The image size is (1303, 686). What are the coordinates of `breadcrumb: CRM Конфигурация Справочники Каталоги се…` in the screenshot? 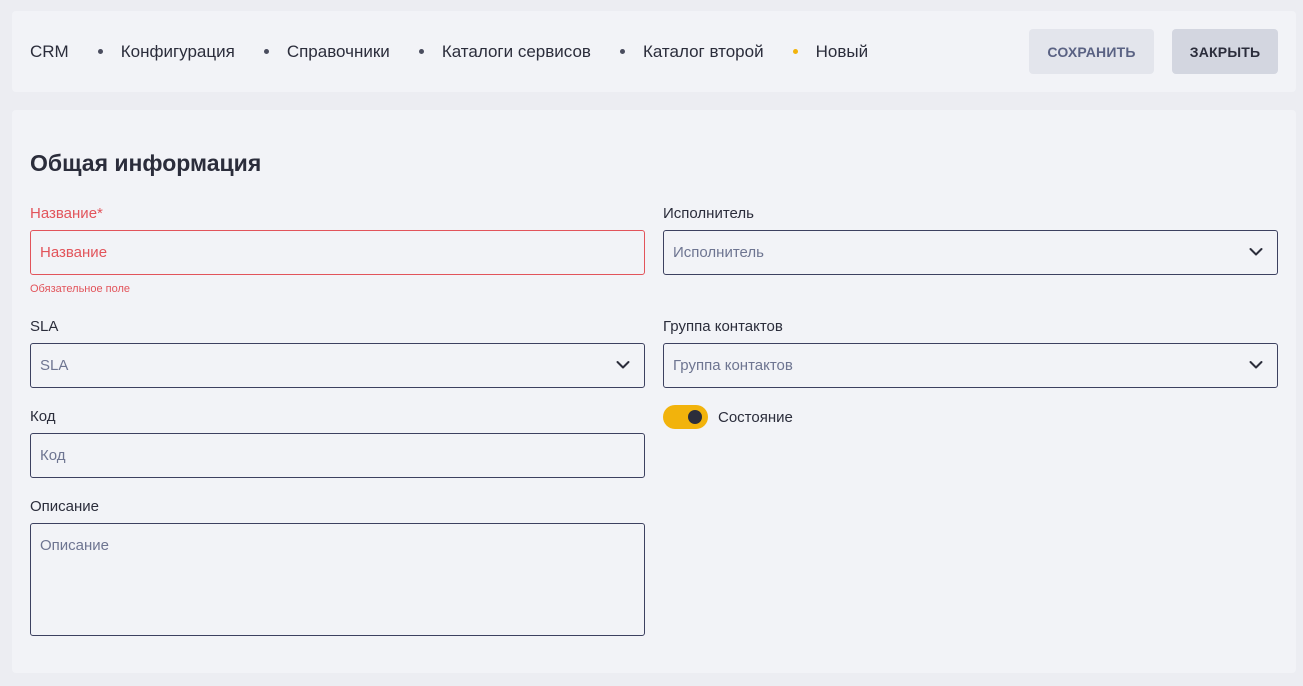 It's located at (449, 51).